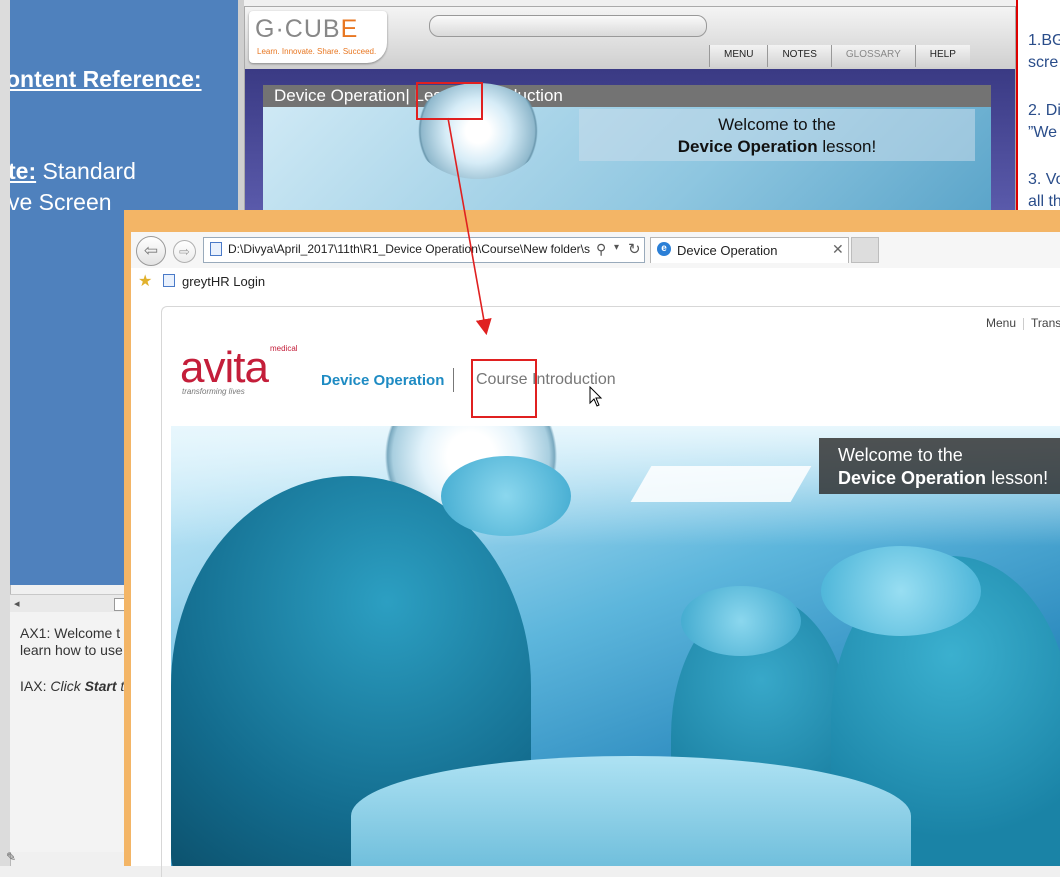 The width and height of the screenshot is (1060, 877). I want to click on horizontal-scrollbar: ◂, so click(69, 604).